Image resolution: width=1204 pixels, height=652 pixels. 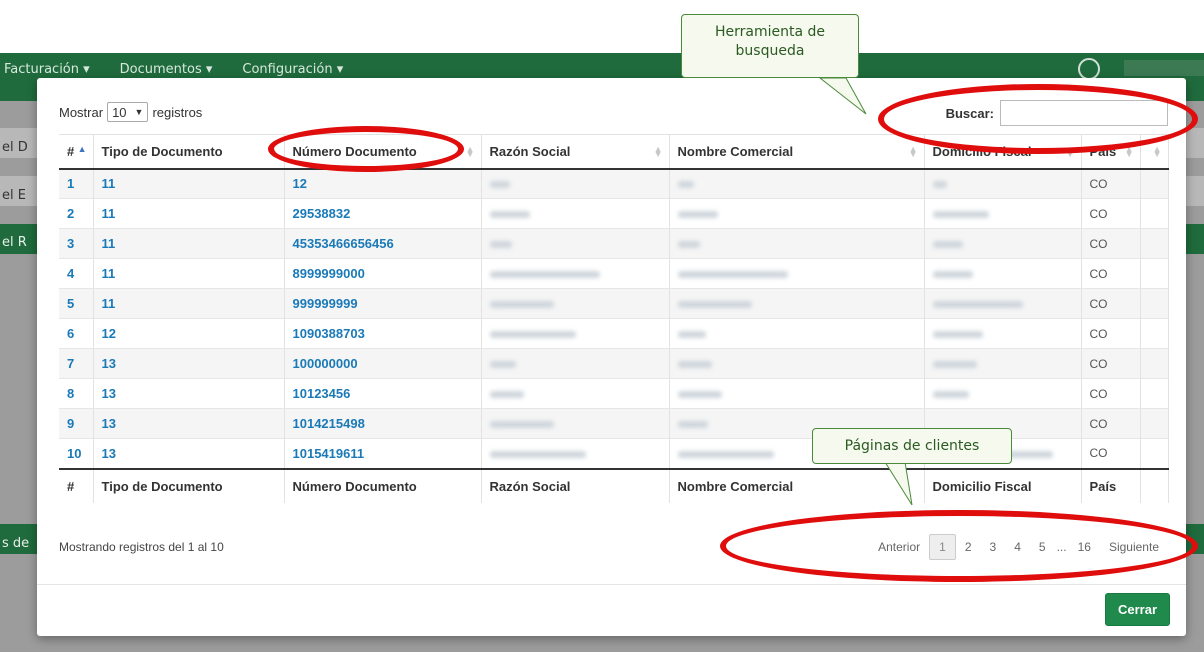 What do you see at coordinates (14, 242) in the screenshot?
I see `bg-side-label: el R` at bounding box center [14, 242].